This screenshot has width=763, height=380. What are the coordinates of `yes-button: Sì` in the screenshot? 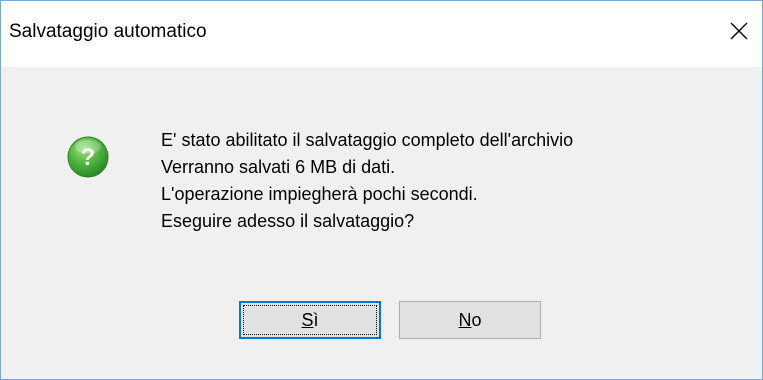 It's located at (310, 320).